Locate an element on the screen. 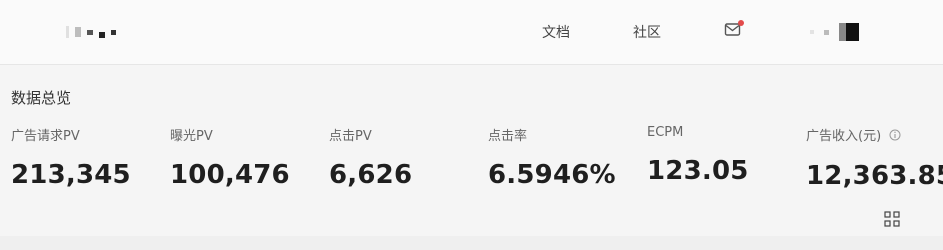 The image size is (943, 250). metric-label: 点击率 is located at coordinates (508, 136).